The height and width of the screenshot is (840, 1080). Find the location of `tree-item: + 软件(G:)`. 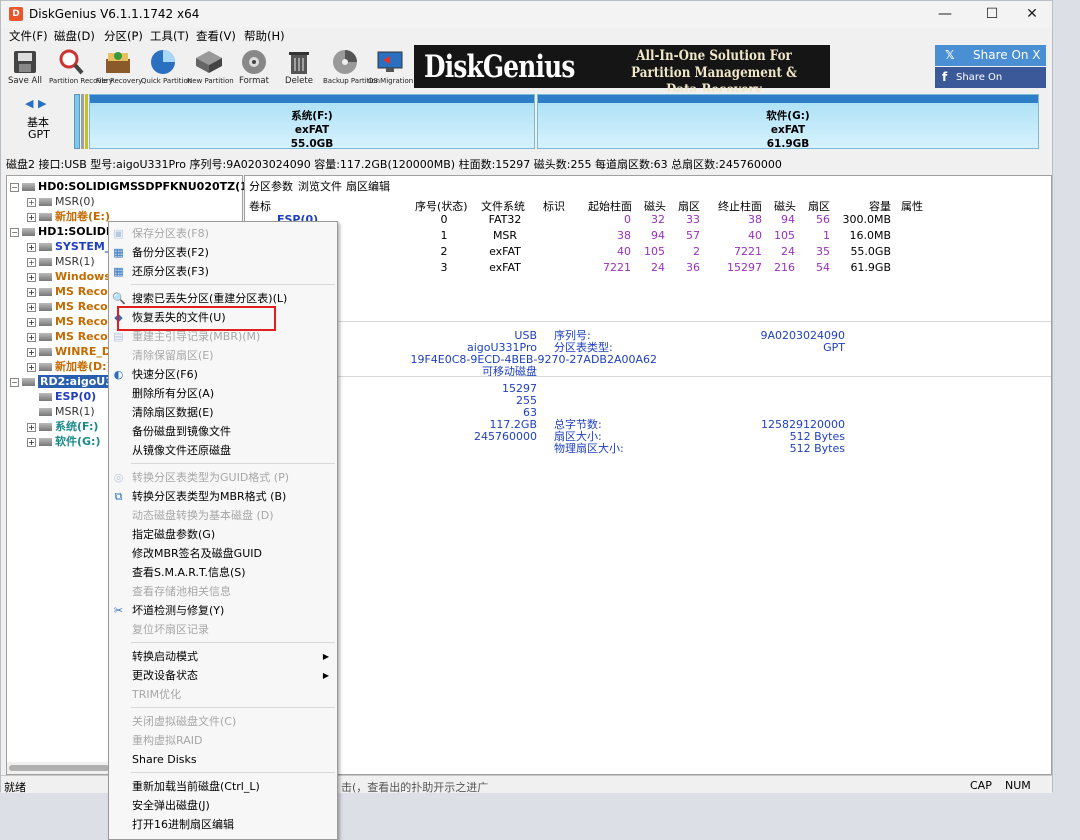

tree-item: + 软件(G:) is located at coordinates (63, 441).